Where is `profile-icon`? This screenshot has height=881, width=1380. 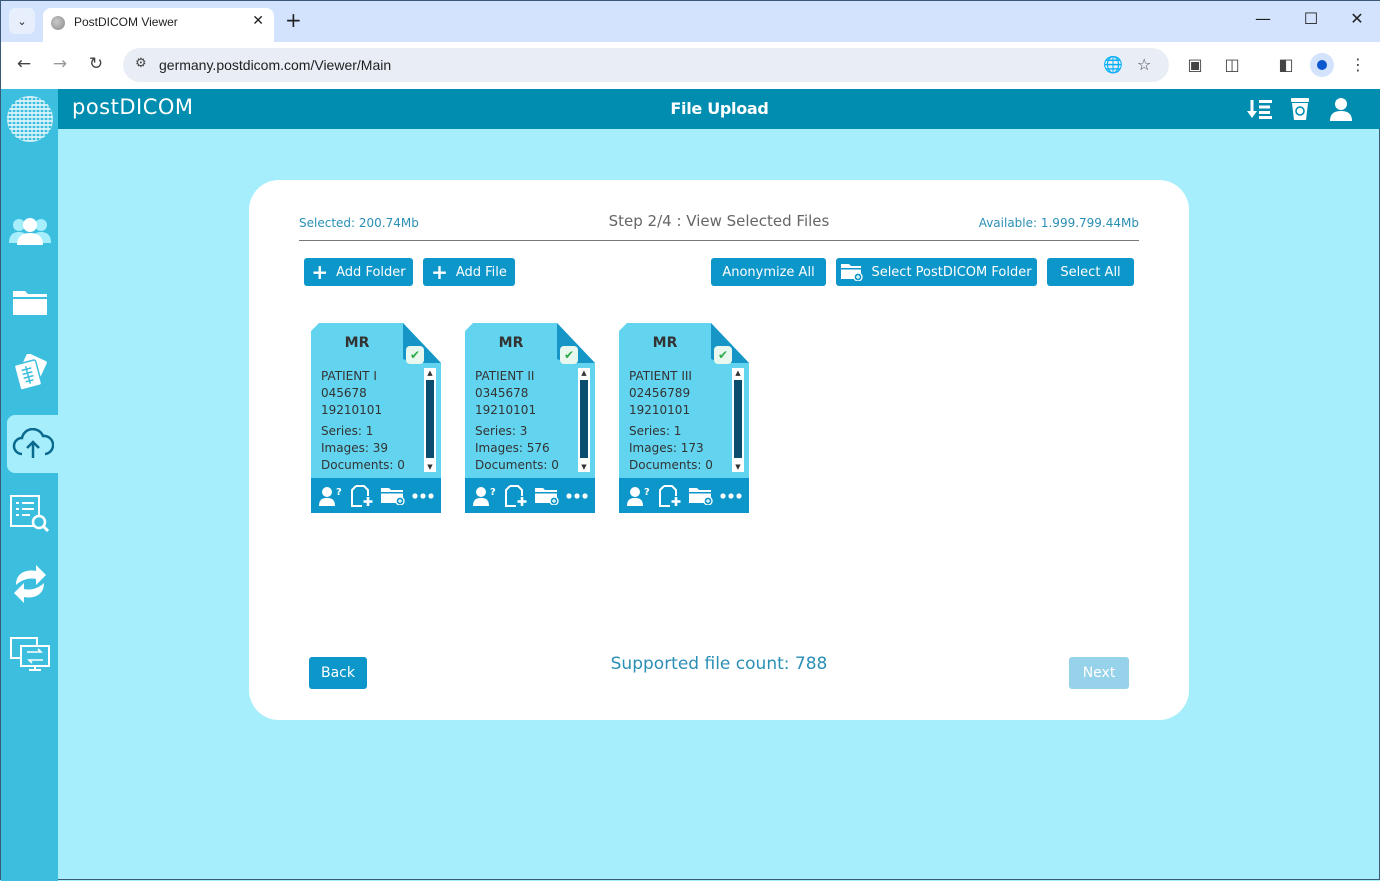 profile-icon is located at coordinates (1322, 65).